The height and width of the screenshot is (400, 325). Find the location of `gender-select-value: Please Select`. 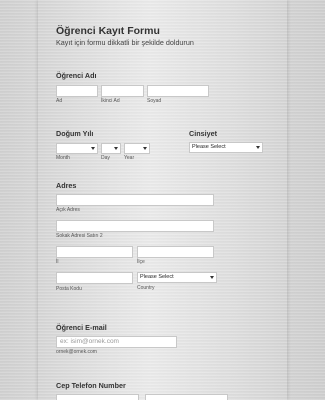

gender-select-value: Please Select is located at coordinates (209, 147).